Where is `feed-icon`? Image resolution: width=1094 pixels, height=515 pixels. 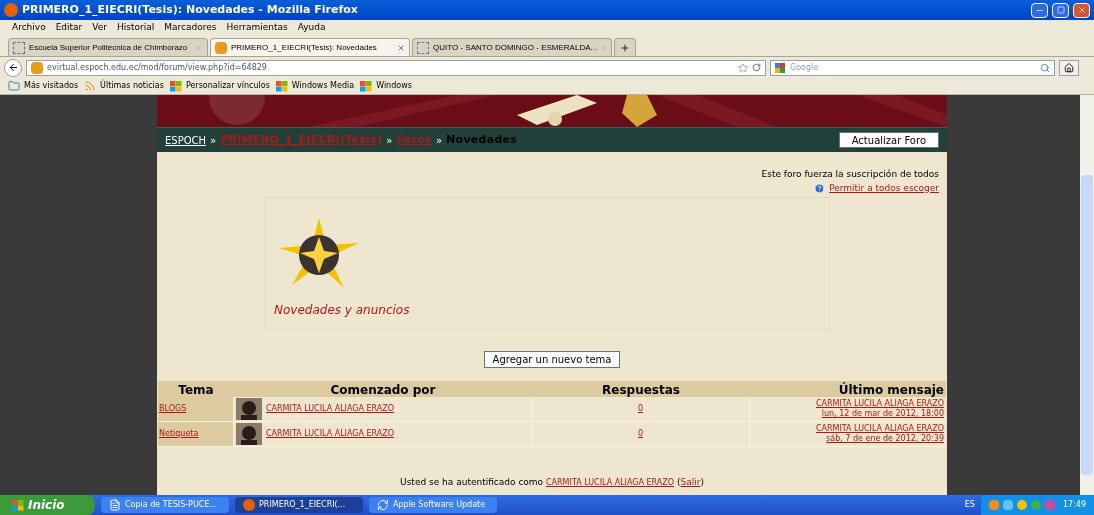
feed-icon is located at coordinates (90, 86).